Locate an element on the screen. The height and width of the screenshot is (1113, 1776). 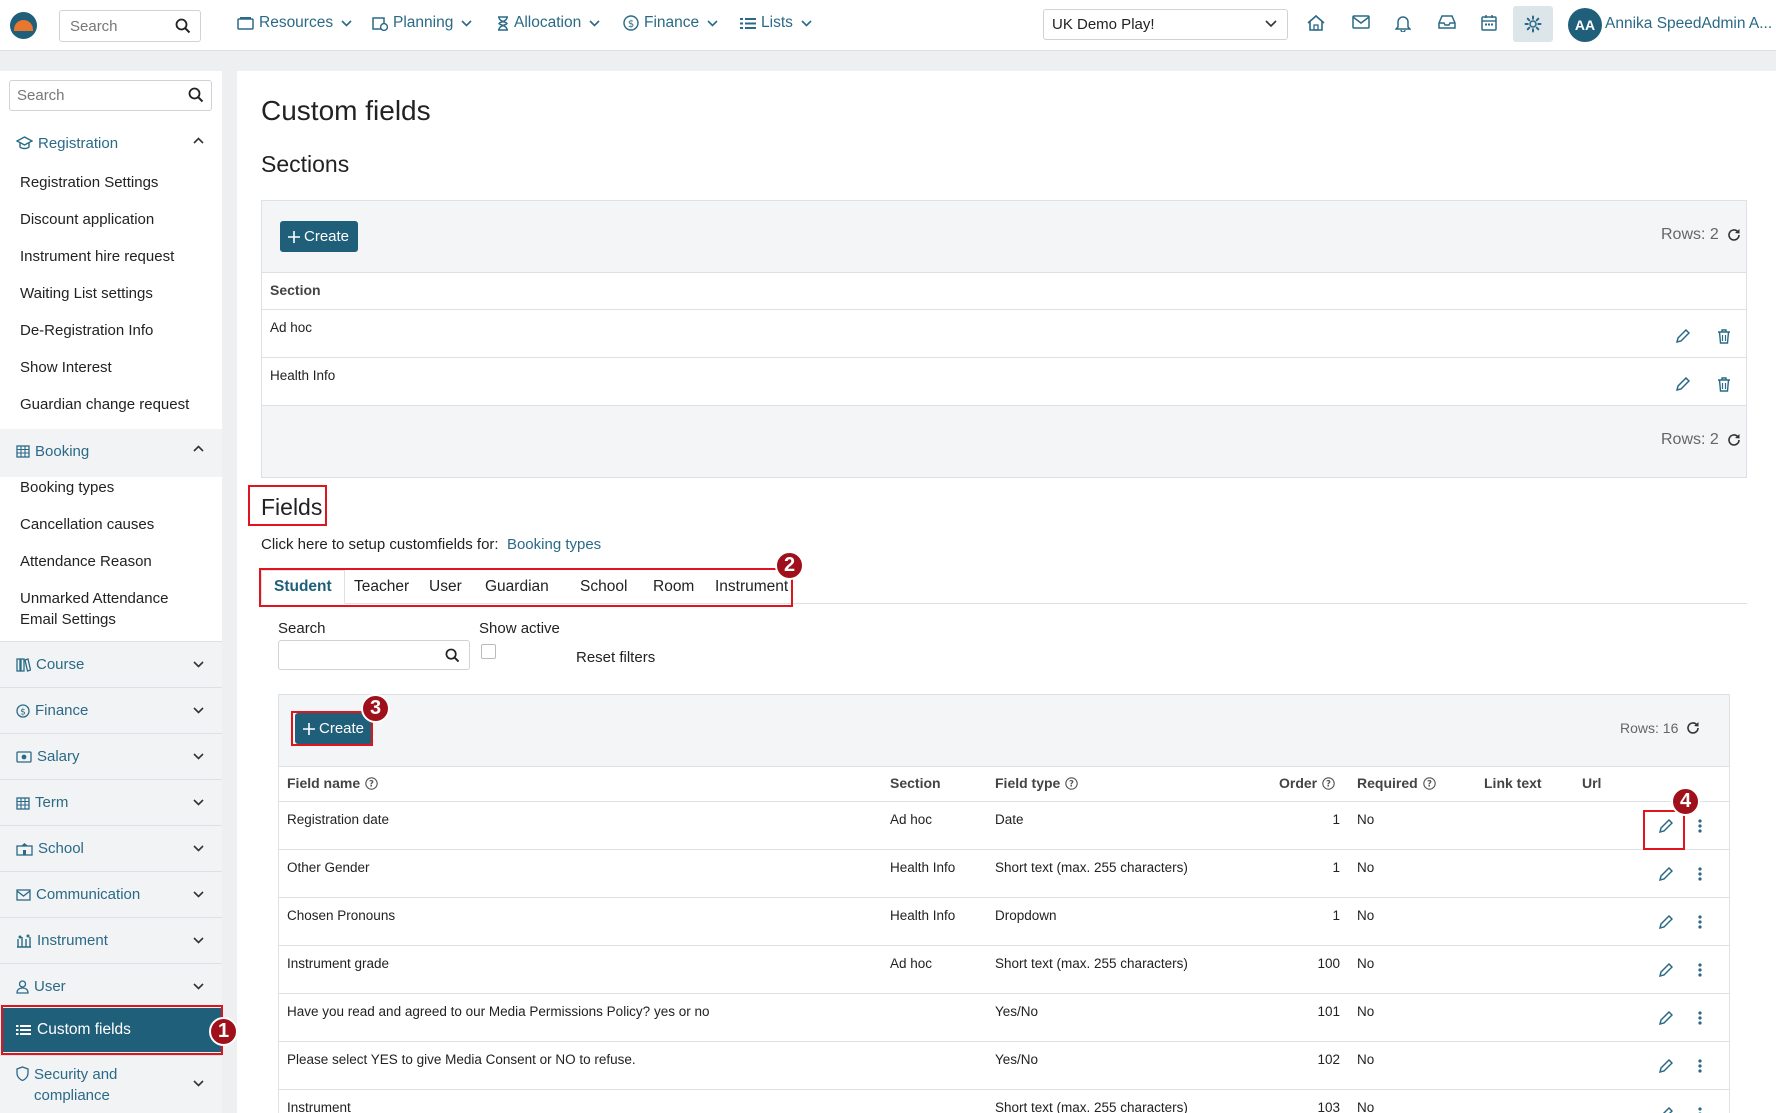
nav-finance: $ Finance is located at coordinates (670, 23).